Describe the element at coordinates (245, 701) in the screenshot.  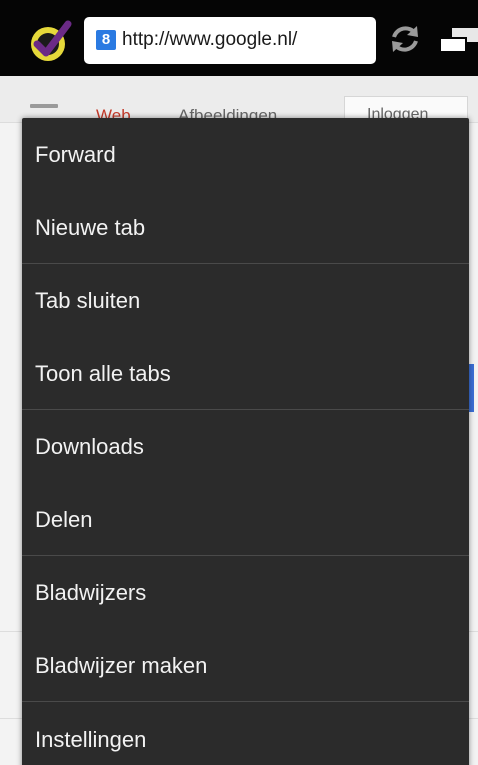
I see `menu-divider` at that location.